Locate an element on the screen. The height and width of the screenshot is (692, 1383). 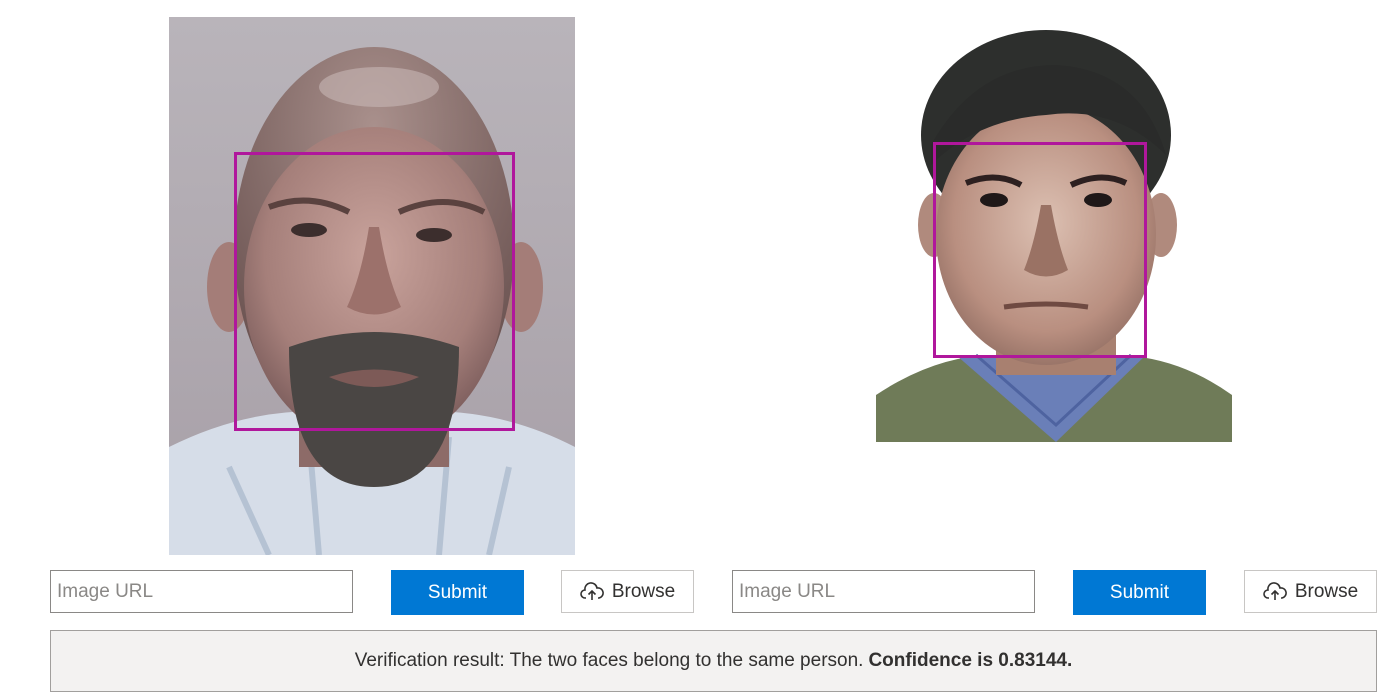
browse-button-left: Browse is located at coordinates (627, 591).